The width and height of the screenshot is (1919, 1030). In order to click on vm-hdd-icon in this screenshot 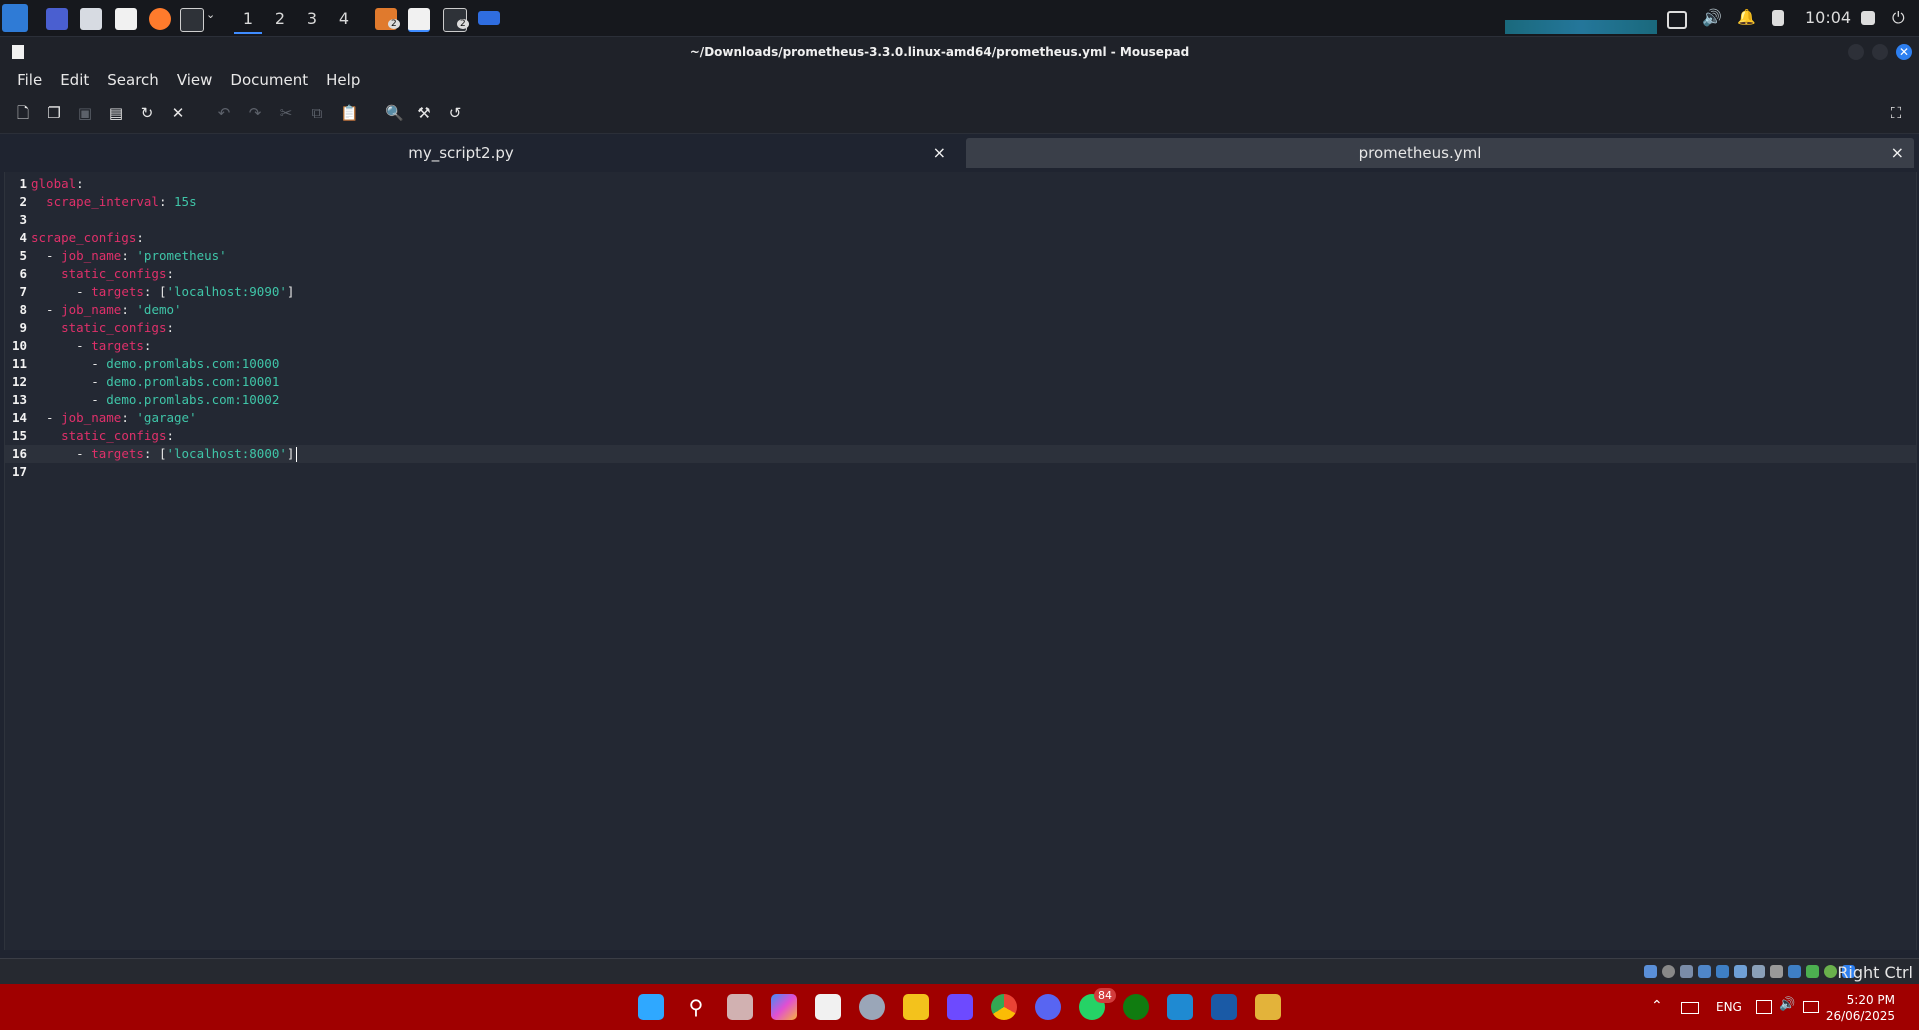, I will do `click(1650, 971)`.